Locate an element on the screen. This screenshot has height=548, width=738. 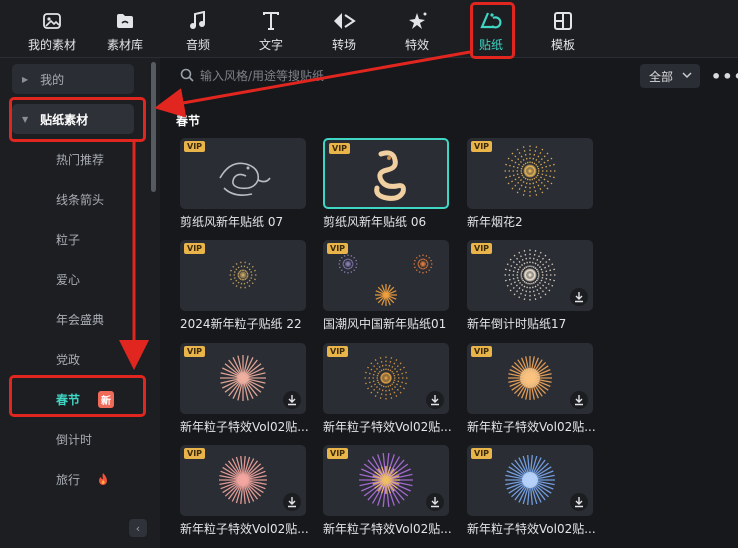
tab-template: 模板 is located at coordinates (563, 29).